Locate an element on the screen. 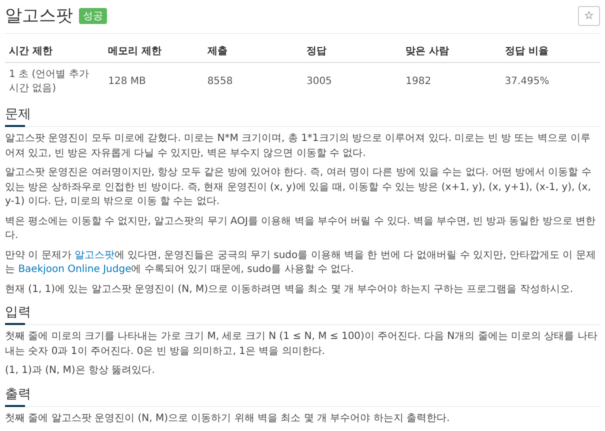  paragraph: 만약 이 문제가 알고스팟에 있다면, 운영진들은 궁극의 무기 sudo를 이용해 벽을 한 번에 다 없애버릴 수 있지만, 안타깝게도 이 문제는 Baekjoon Online Judge에 수록되어 있기 때문에, sudo를 사용할 수 없다. is located at coordinates (301, 262).